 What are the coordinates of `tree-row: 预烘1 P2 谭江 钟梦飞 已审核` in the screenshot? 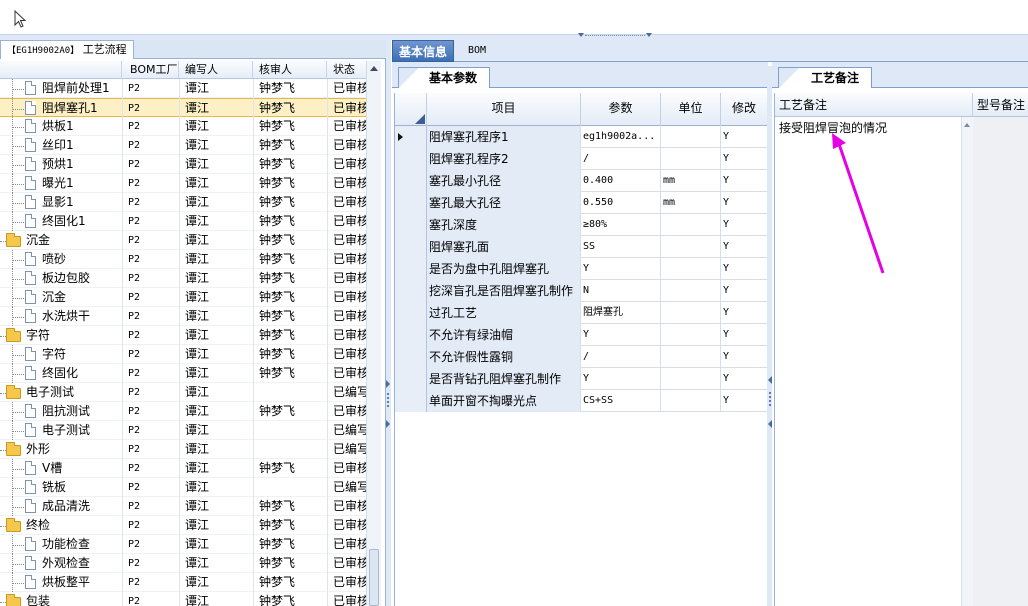 It's located at (183, 164).